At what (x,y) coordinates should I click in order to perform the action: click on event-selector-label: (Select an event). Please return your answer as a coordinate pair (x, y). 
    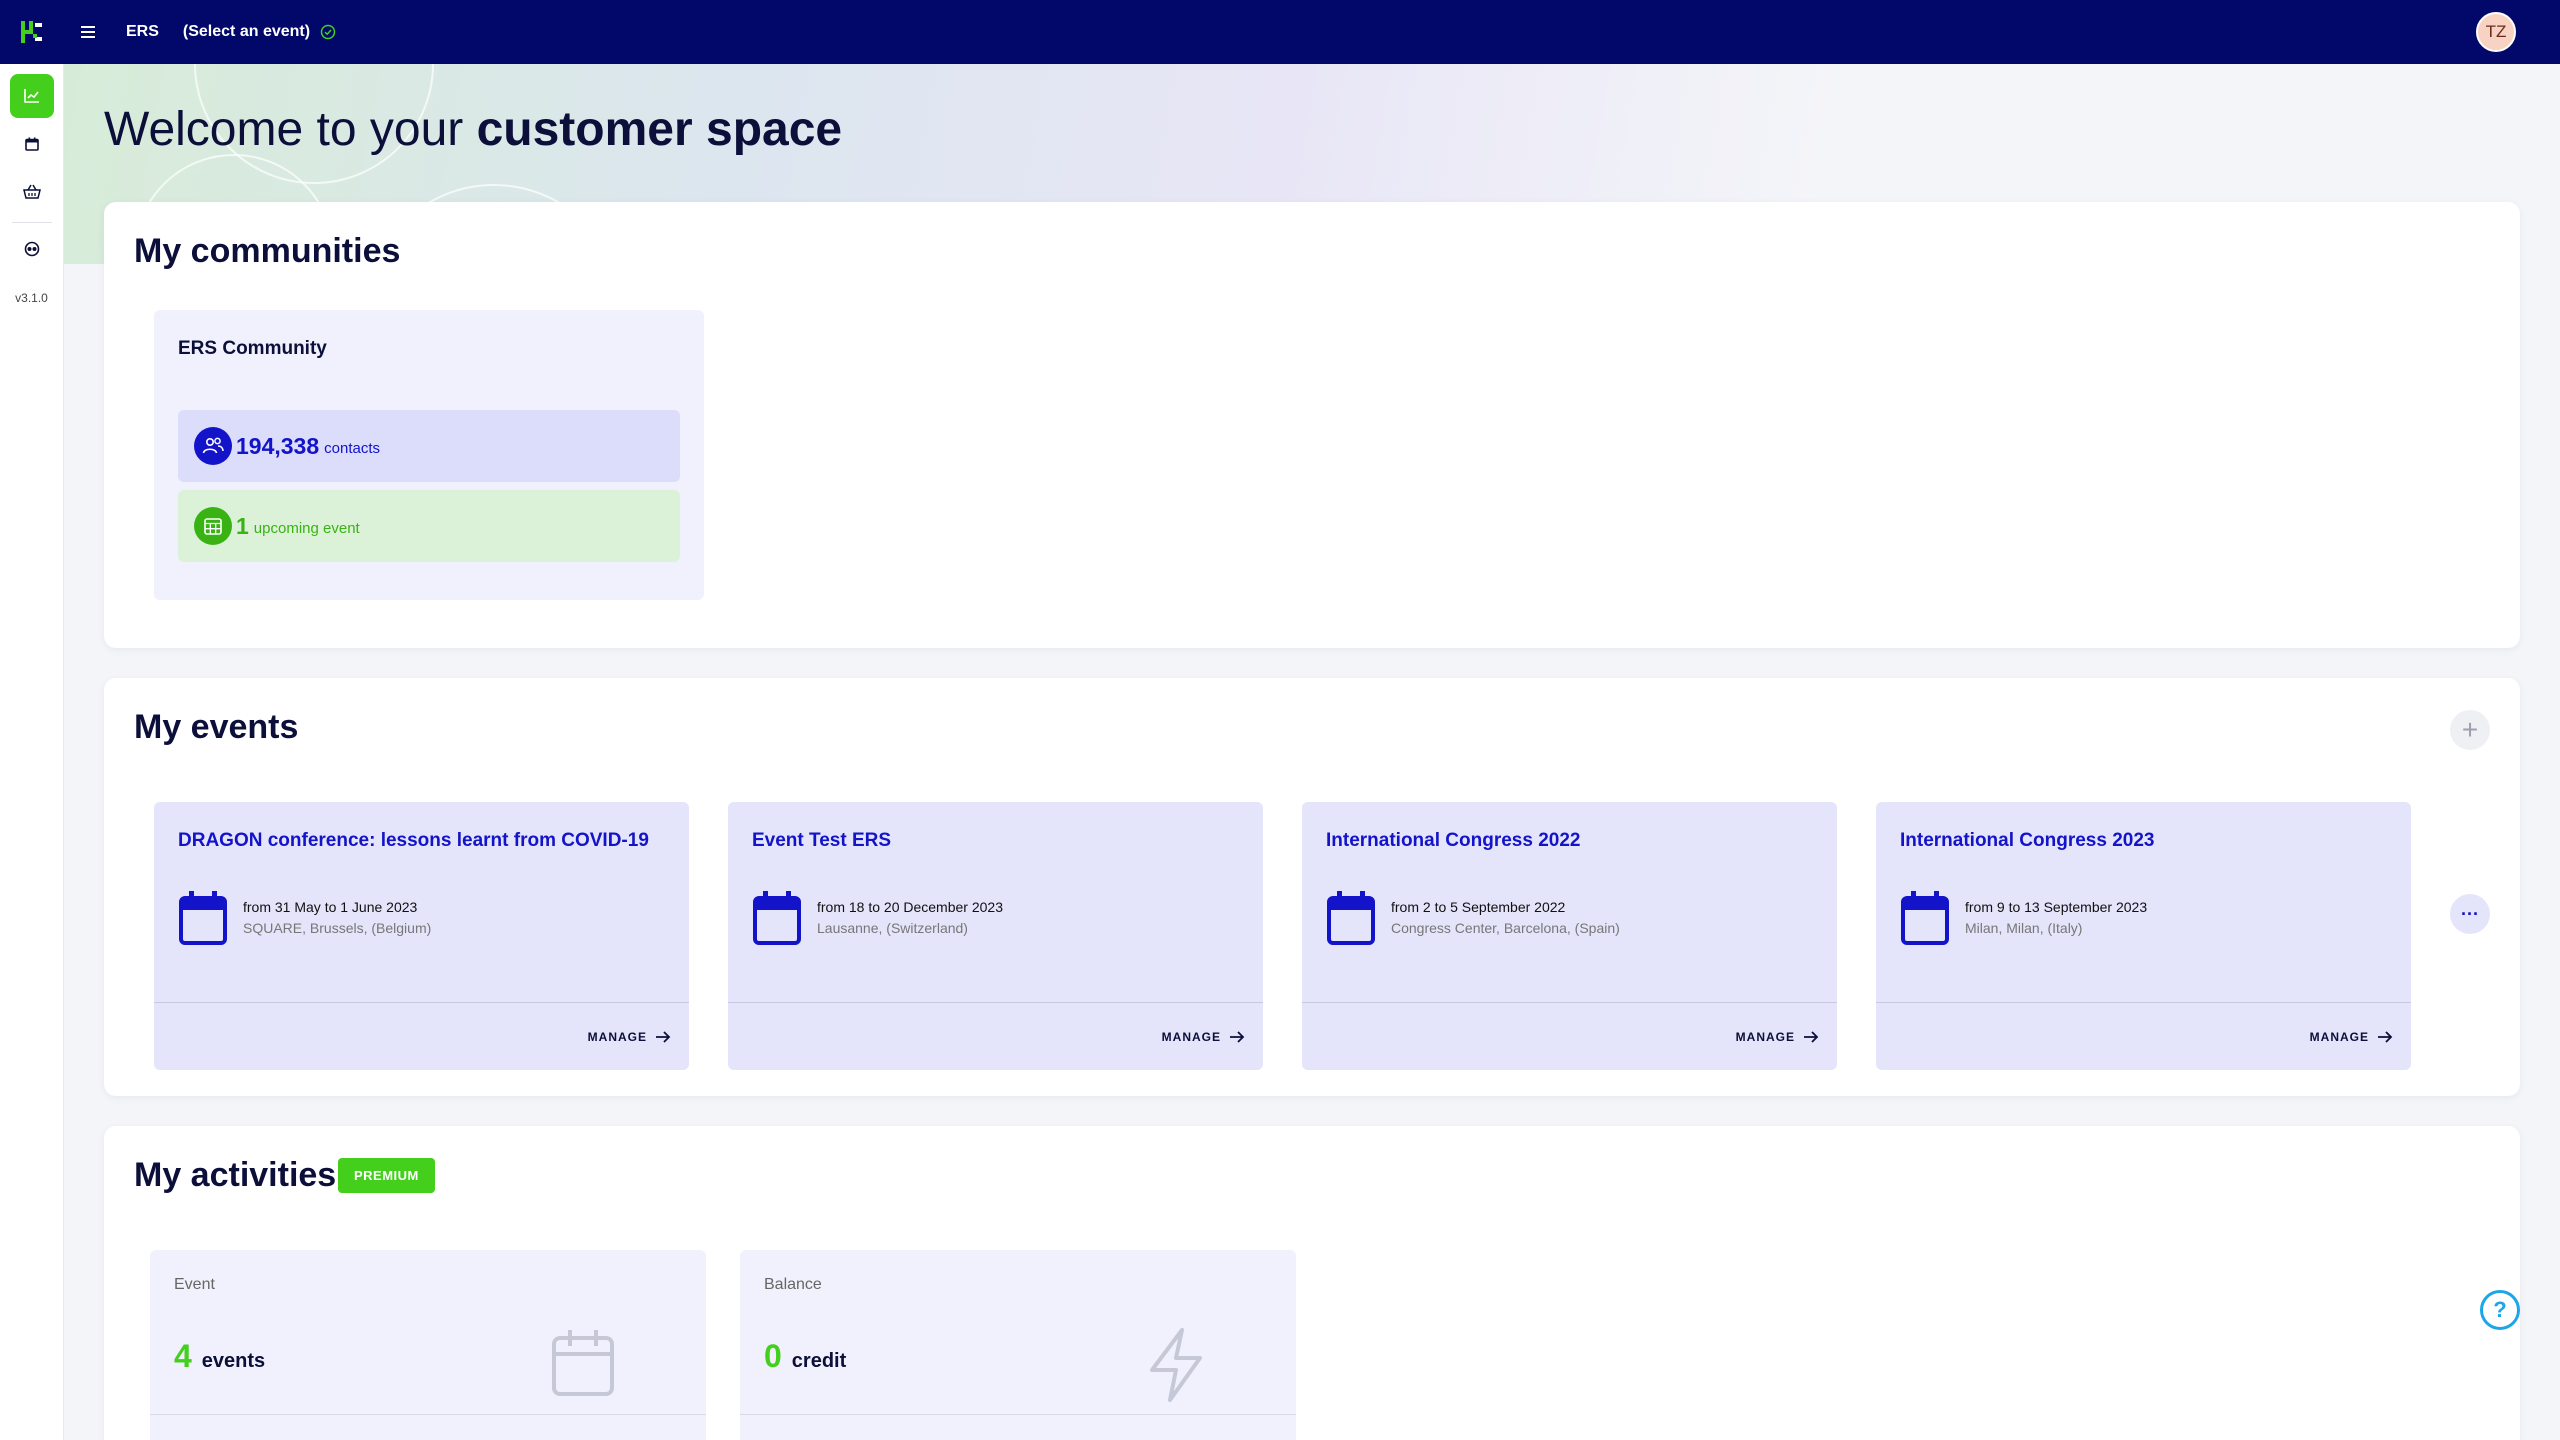
    Looking at the image, I should click on (246, 31).